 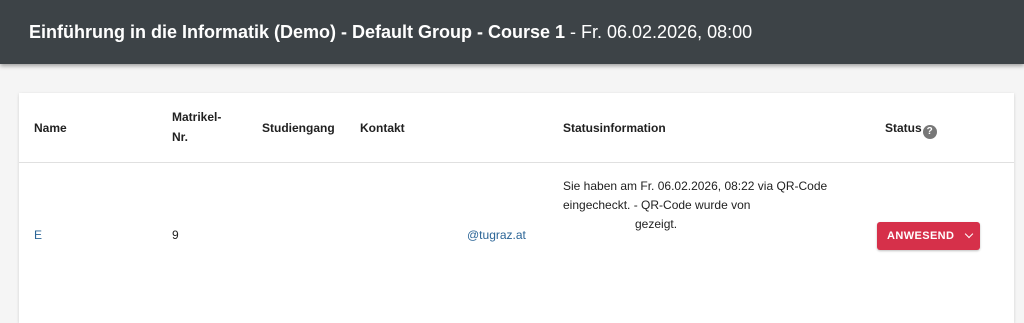 What do you see at coordinates (50, 128) in the screenshot?
I see `column-header-name: Name` at bounding box center [50, 128].